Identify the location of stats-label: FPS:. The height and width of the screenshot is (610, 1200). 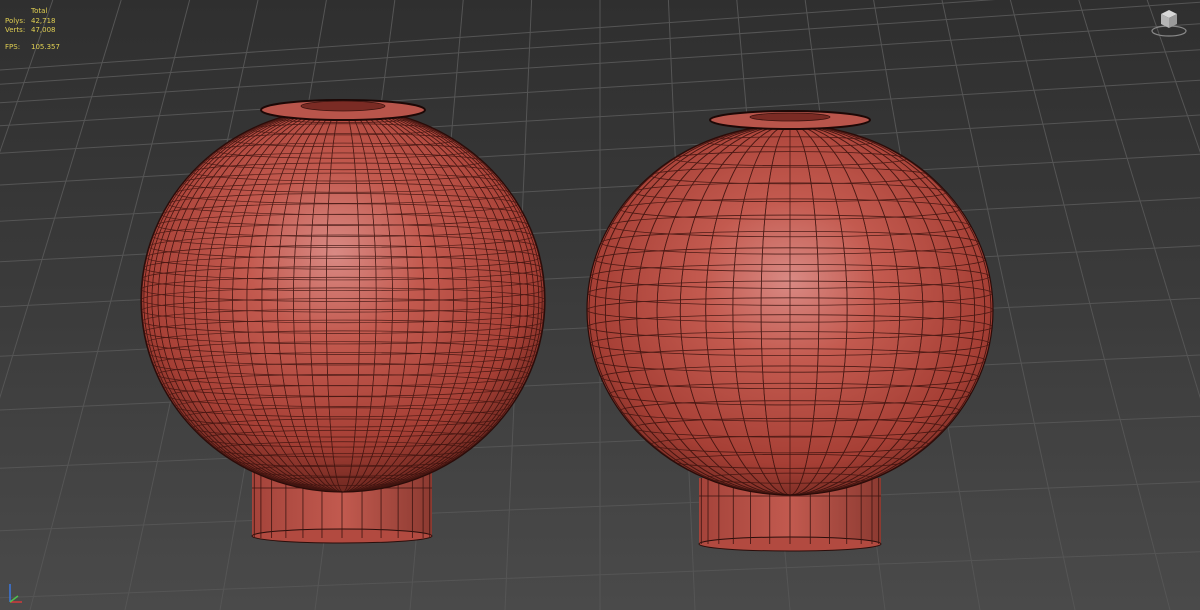
(13, 46).